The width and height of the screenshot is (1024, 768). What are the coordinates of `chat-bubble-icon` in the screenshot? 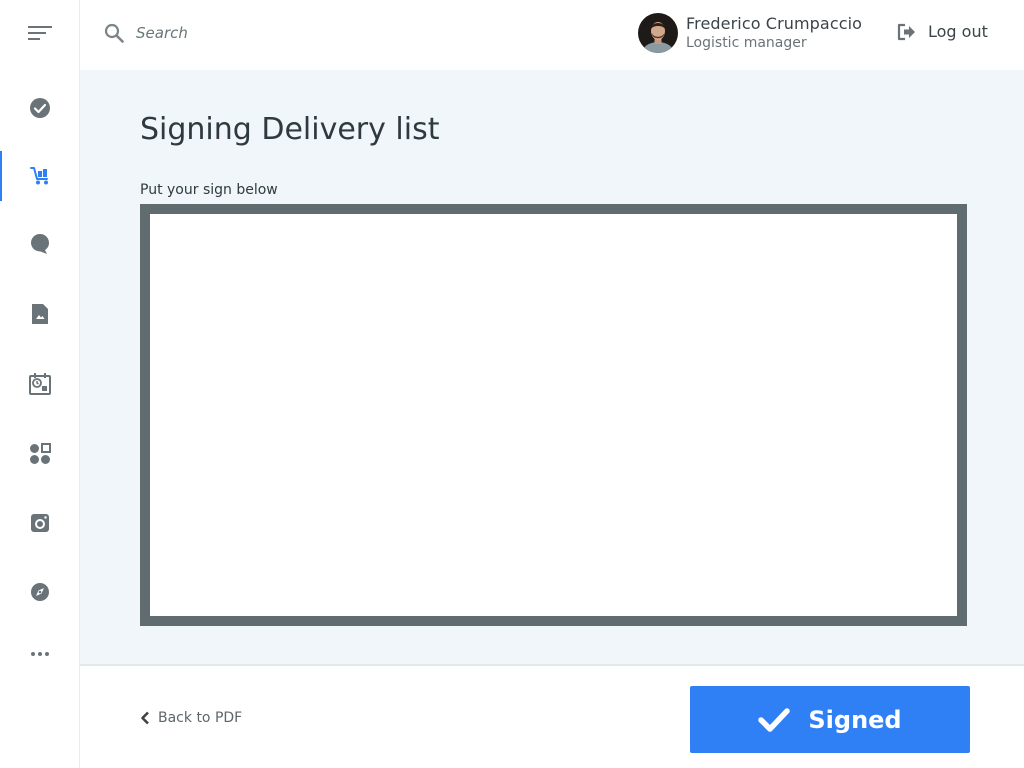 It's located at (39, 244).